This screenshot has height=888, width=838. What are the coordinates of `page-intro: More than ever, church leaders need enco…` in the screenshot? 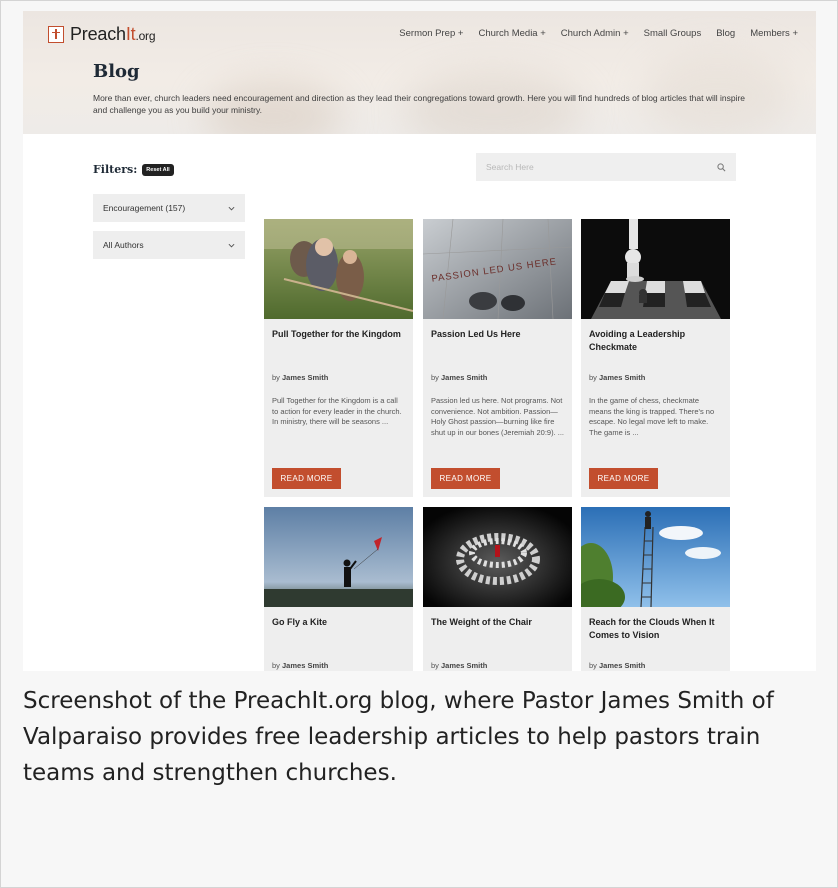 It's located at (419, 104).